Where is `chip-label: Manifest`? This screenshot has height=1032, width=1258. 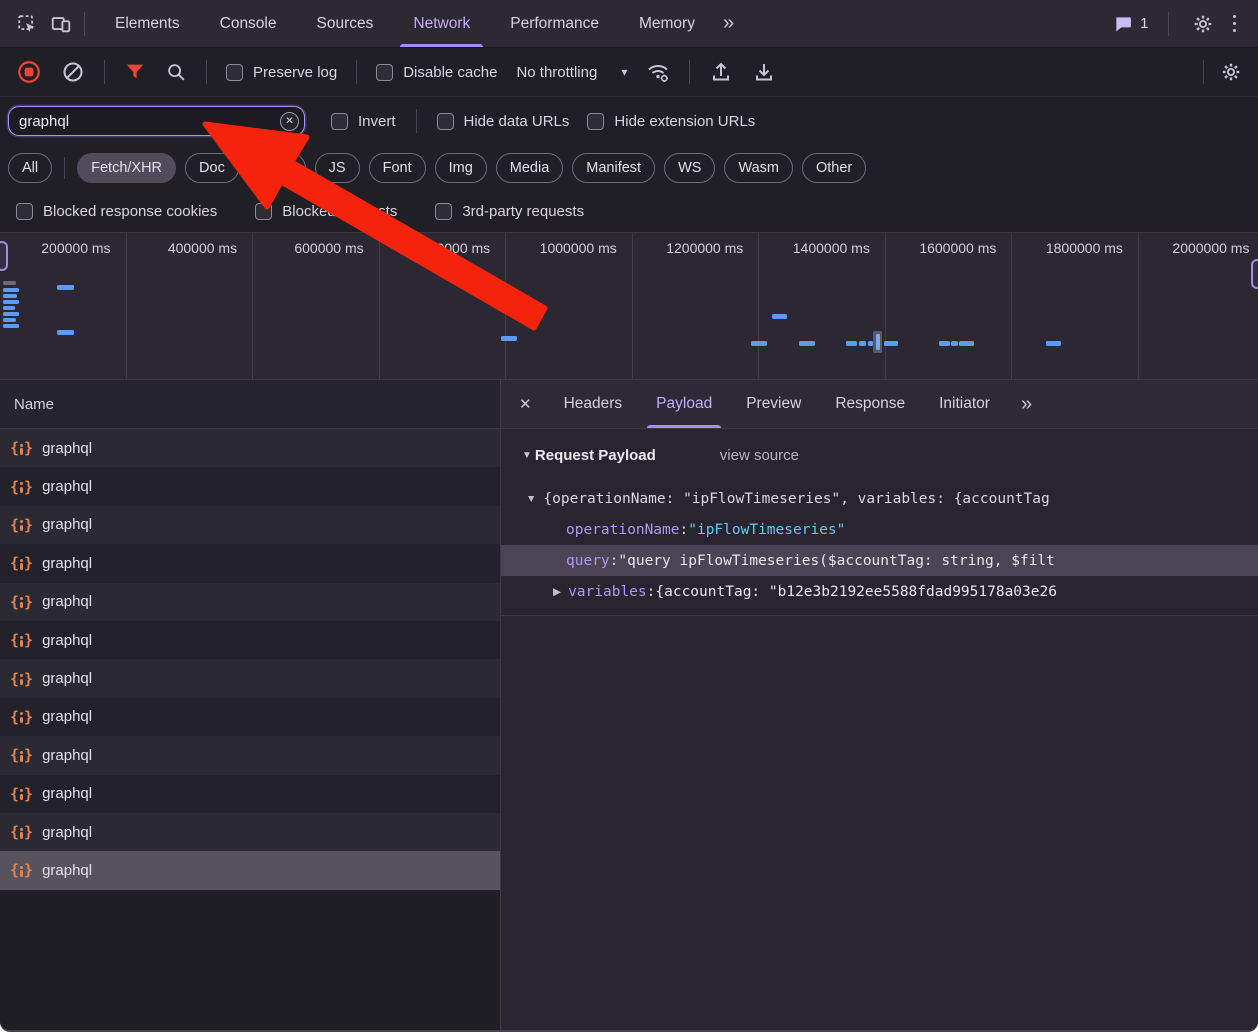 chip-label: Manifest is located at coordinates (614, 167).